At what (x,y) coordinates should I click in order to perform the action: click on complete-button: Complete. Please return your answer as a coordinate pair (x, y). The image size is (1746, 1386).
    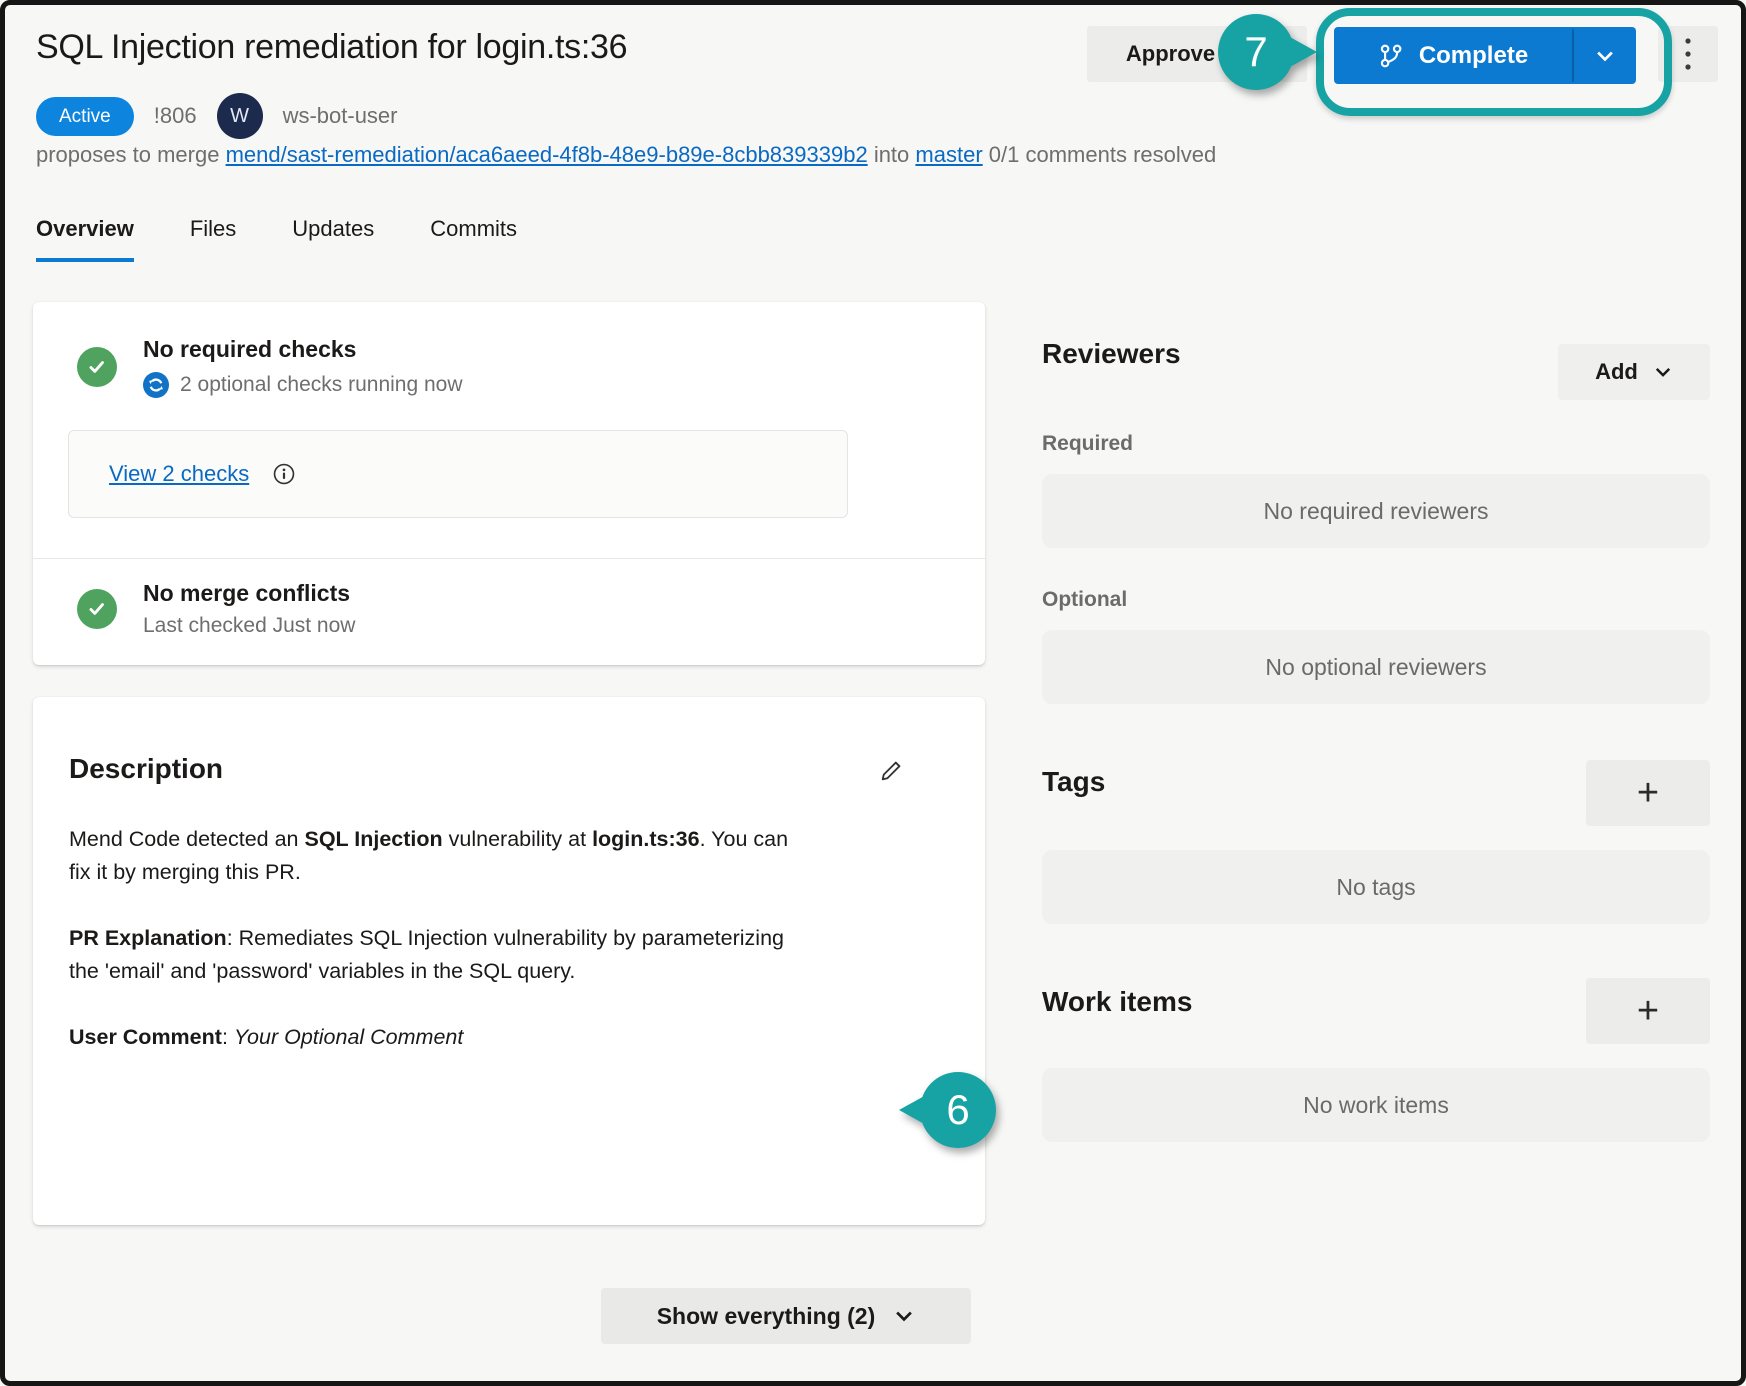
    Looking at the image, I should click on (1485, 55).